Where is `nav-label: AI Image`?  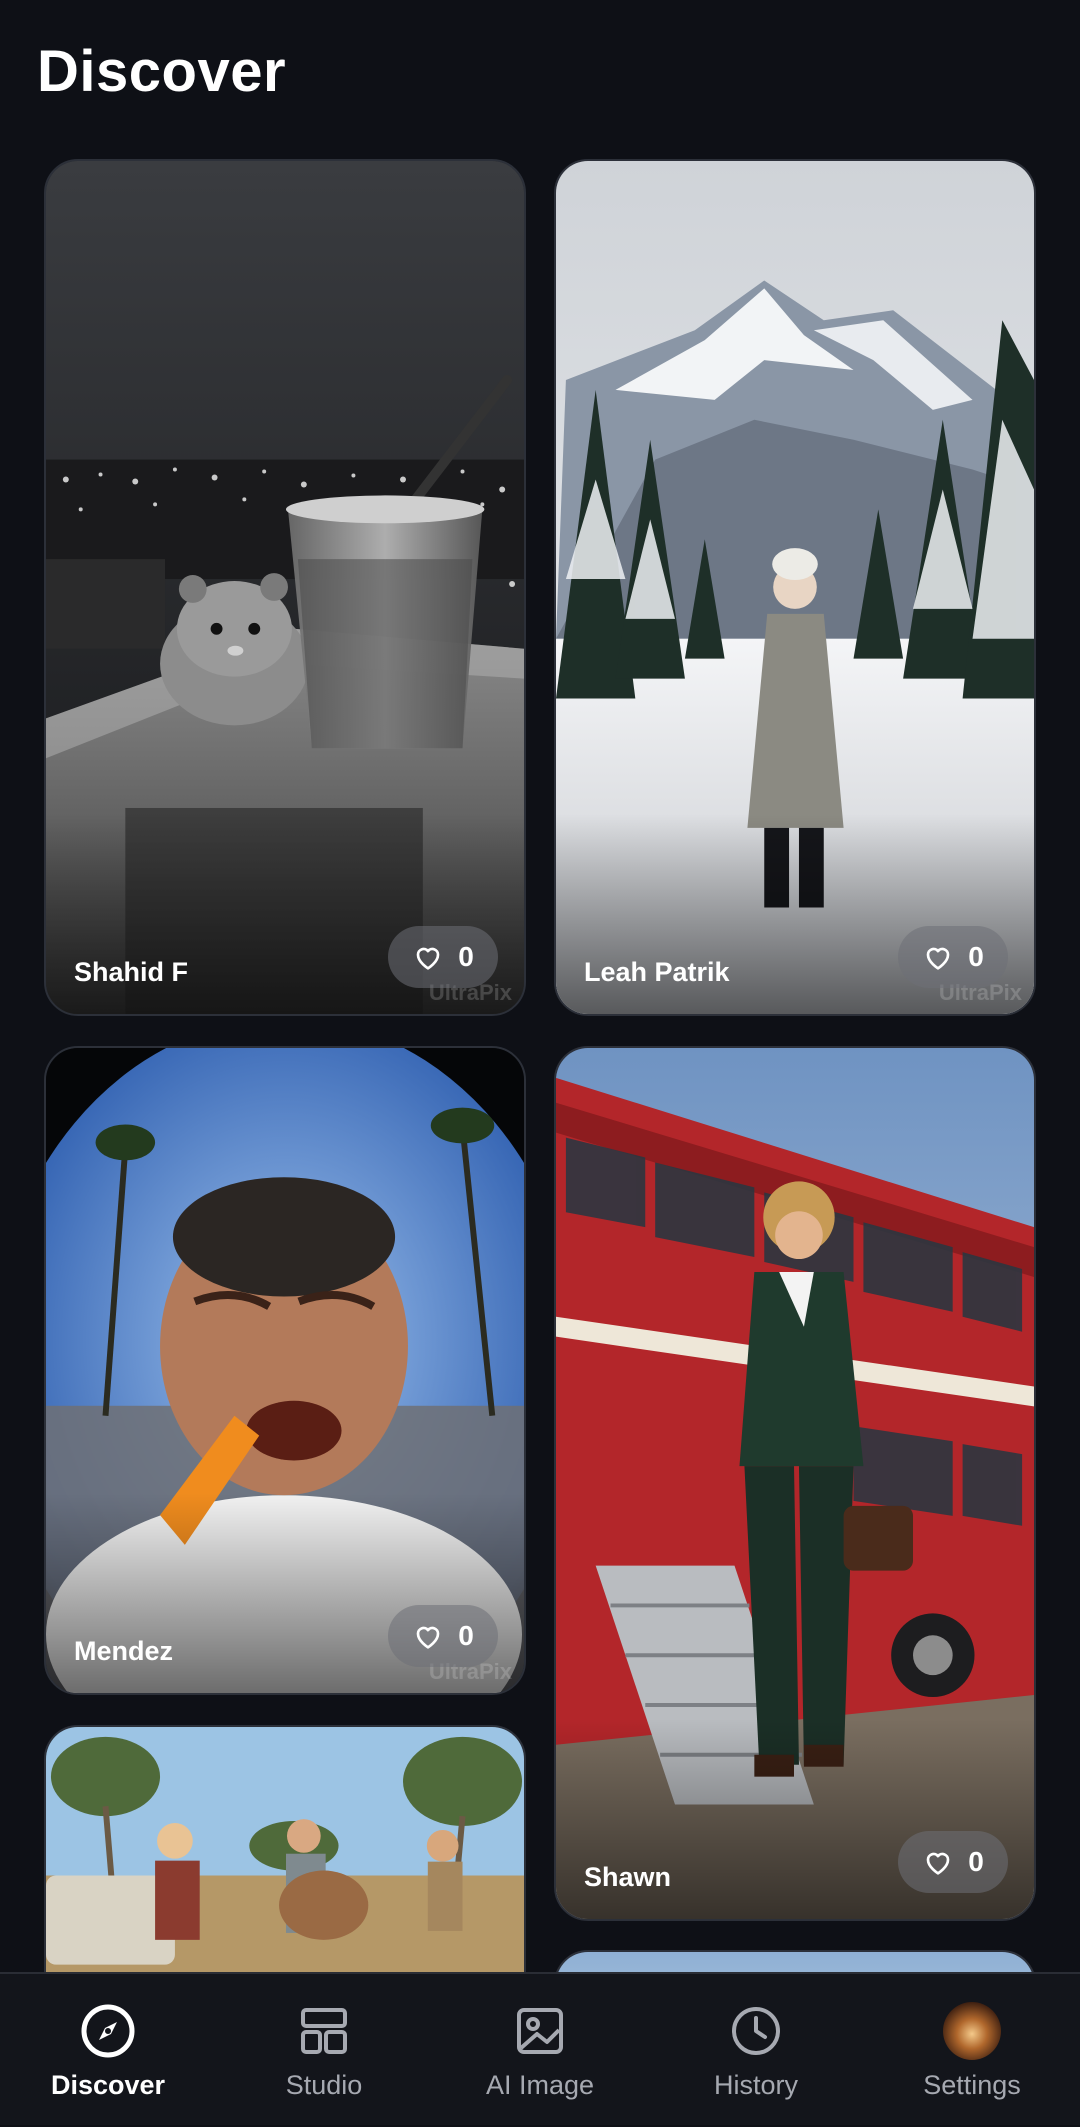 nav-label: AI Image is located at coordinates (540, 2085).